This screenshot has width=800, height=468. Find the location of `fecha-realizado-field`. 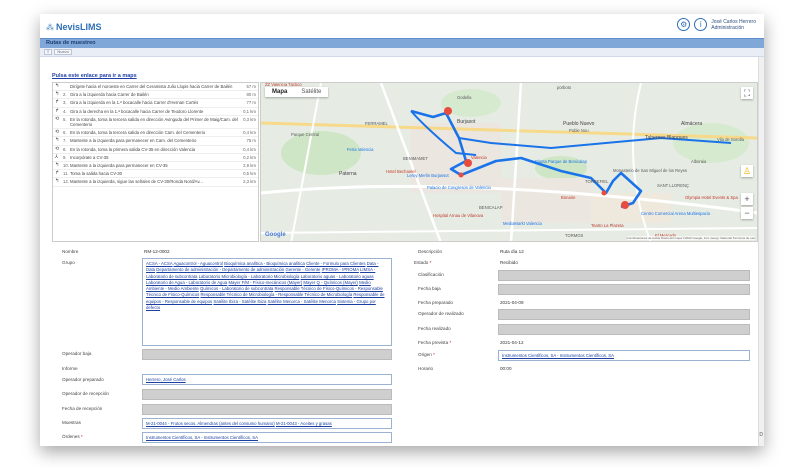

fecha-realizado-field is located at coordinates (624, 329).